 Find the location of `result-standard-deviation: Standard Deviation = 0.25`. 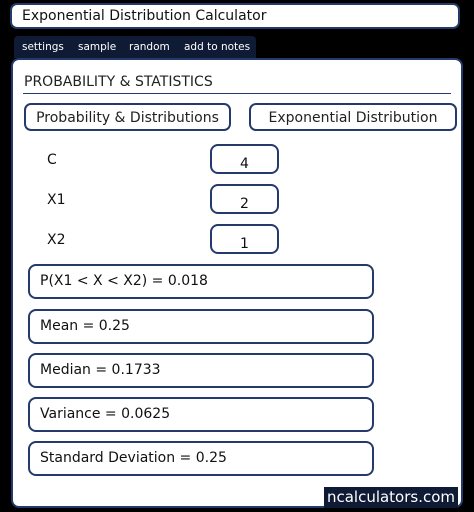

result-standard-deviation: Standard Deviation = 0.25 is located at coordinates (201, 458).